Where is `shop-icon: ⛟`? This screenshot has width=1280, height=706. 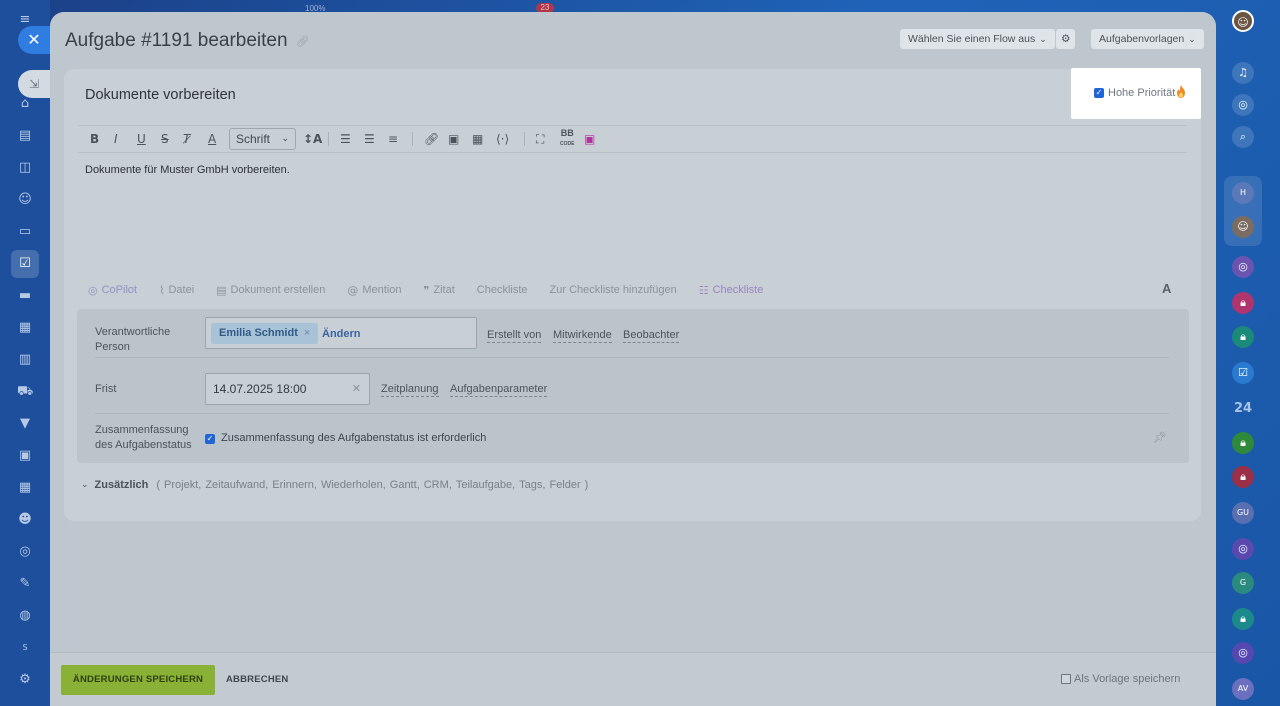
shop-icon: ⛟ is located at coordinates (25, 392).